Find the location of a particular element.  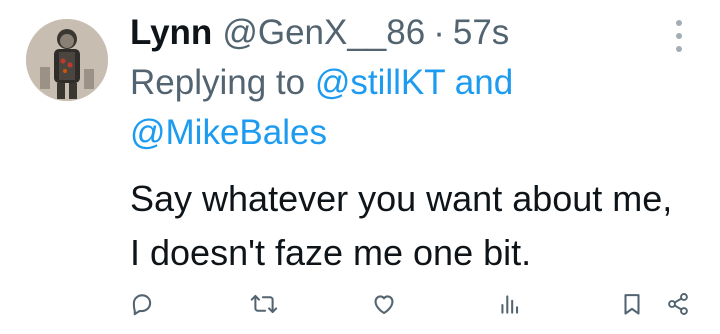

avatar is located at coordinates (67, 60).